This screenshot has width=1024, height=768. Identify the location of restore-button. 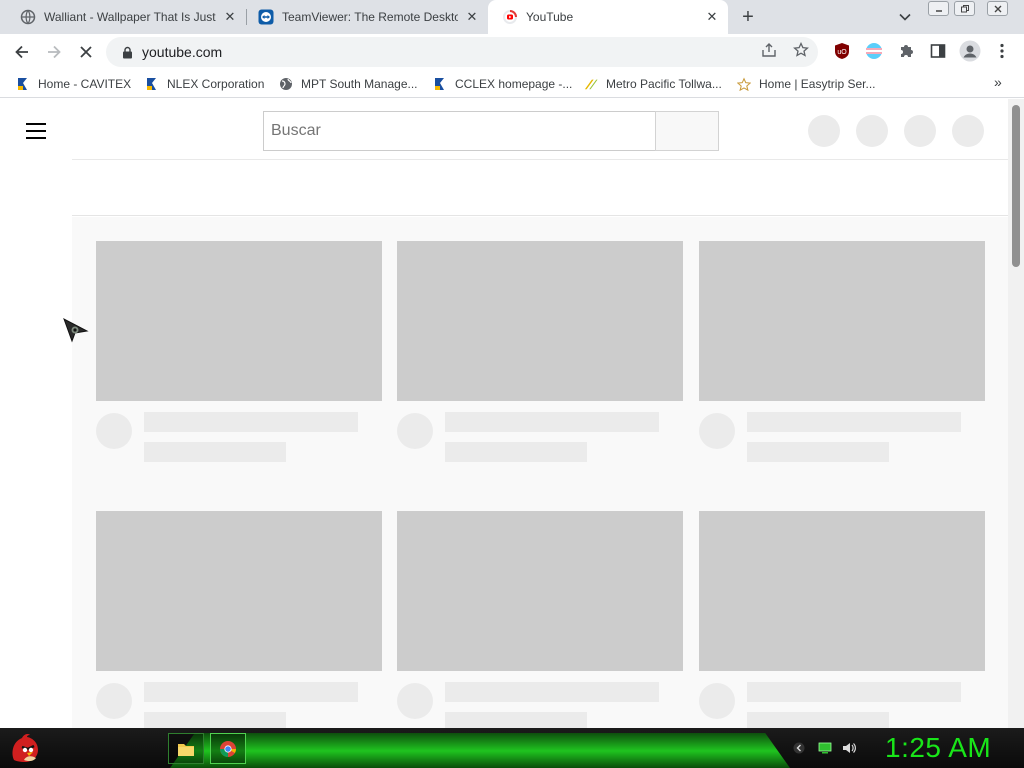
(964, 8).